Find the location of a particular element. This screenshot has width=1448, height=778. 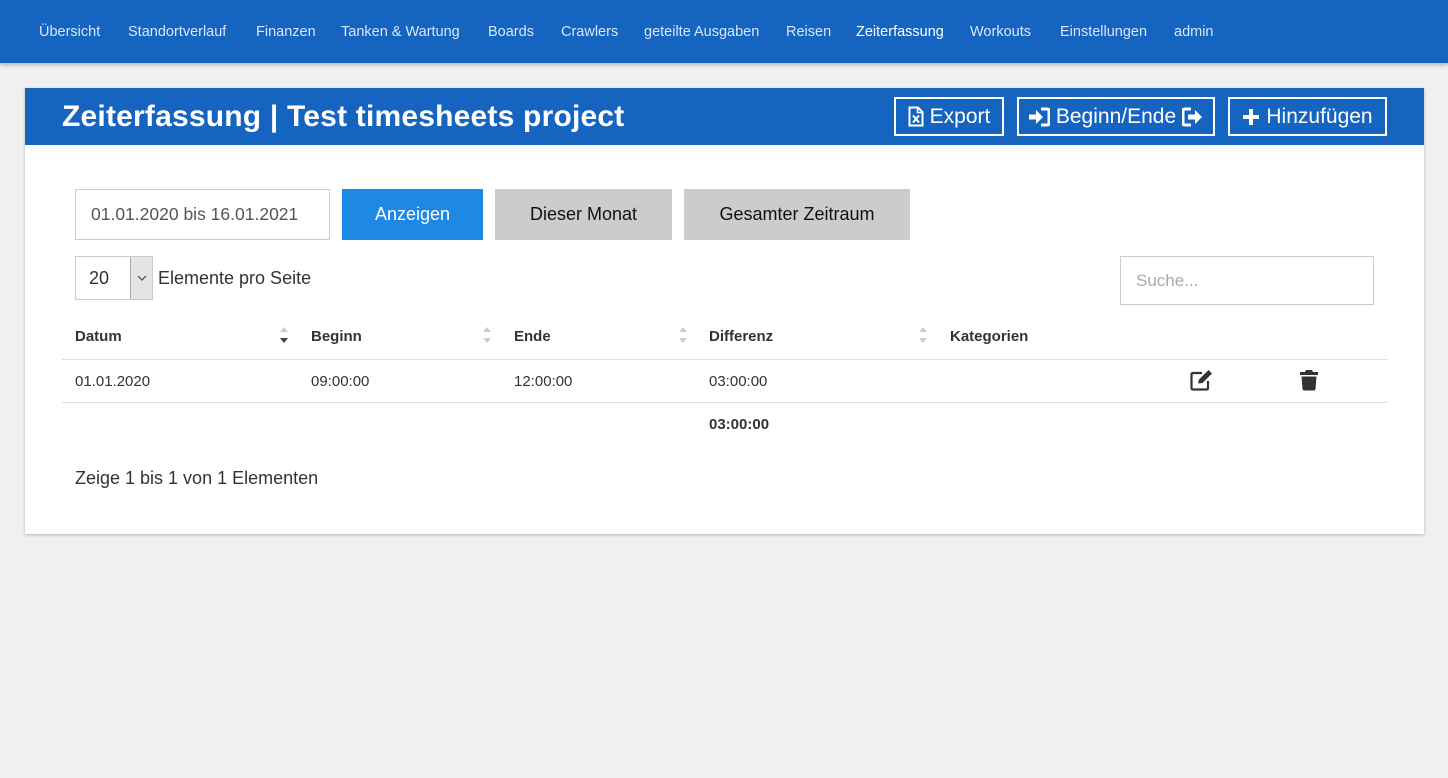

all-time-button: Gesamter Zeitraum is located at coordinates (797, 214).